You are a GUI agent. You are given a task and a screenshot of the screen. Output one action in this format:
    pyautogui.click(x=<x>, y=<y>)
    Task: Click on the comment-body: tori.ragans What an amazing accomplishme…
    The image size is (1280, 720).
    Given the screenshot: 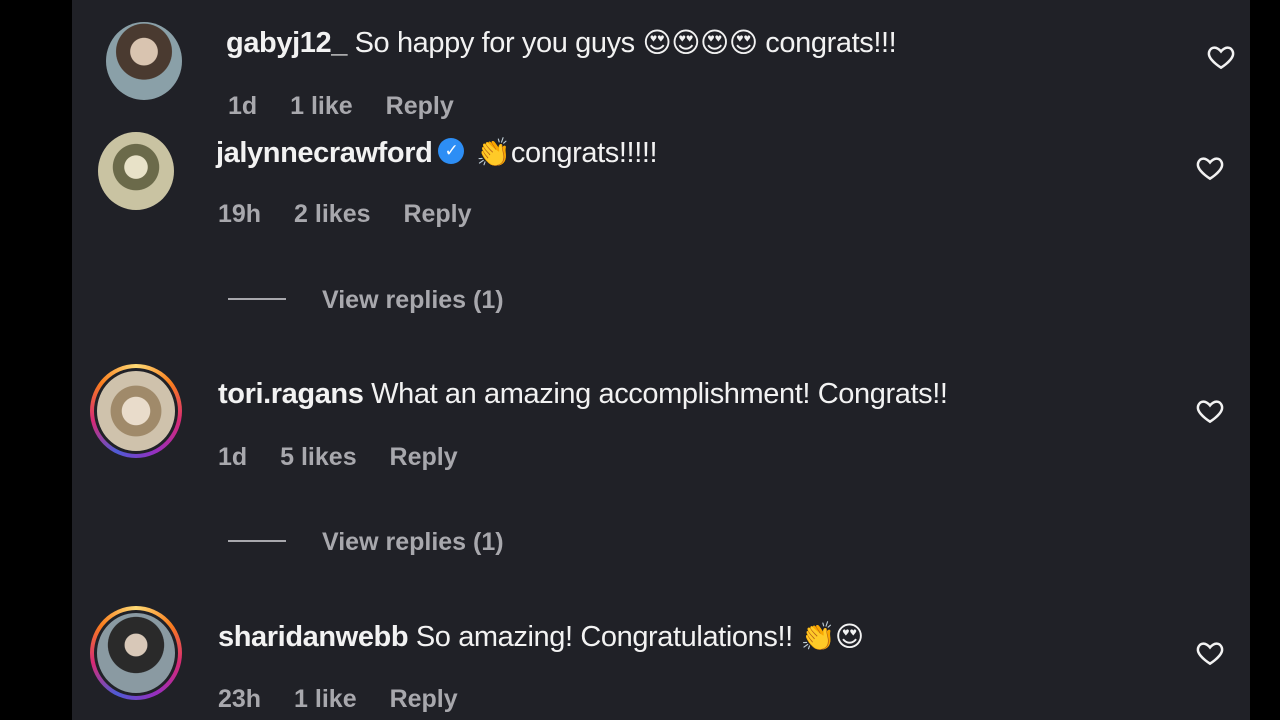 What is the action you would take?
    pyautogui.click(x=583, y=394)
    